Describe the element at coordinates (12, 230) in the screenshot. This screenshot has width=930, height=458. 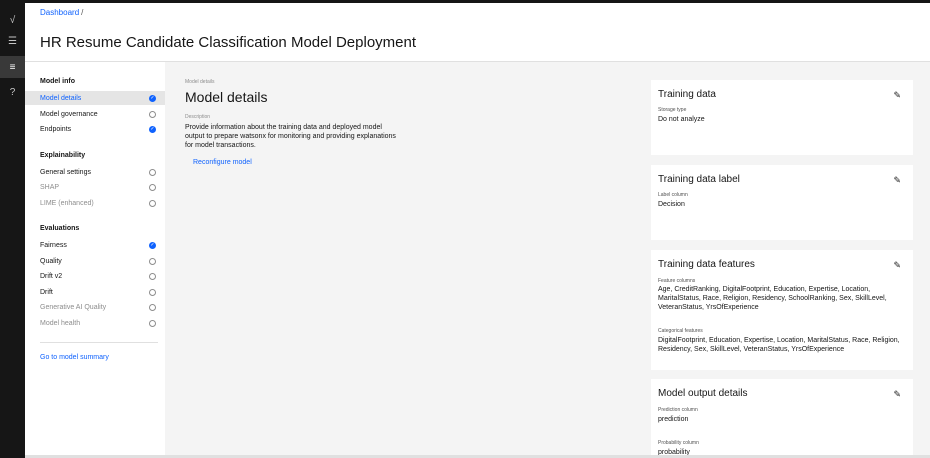
I see `left-rail: √ ☰ ≡ ?` at that location.